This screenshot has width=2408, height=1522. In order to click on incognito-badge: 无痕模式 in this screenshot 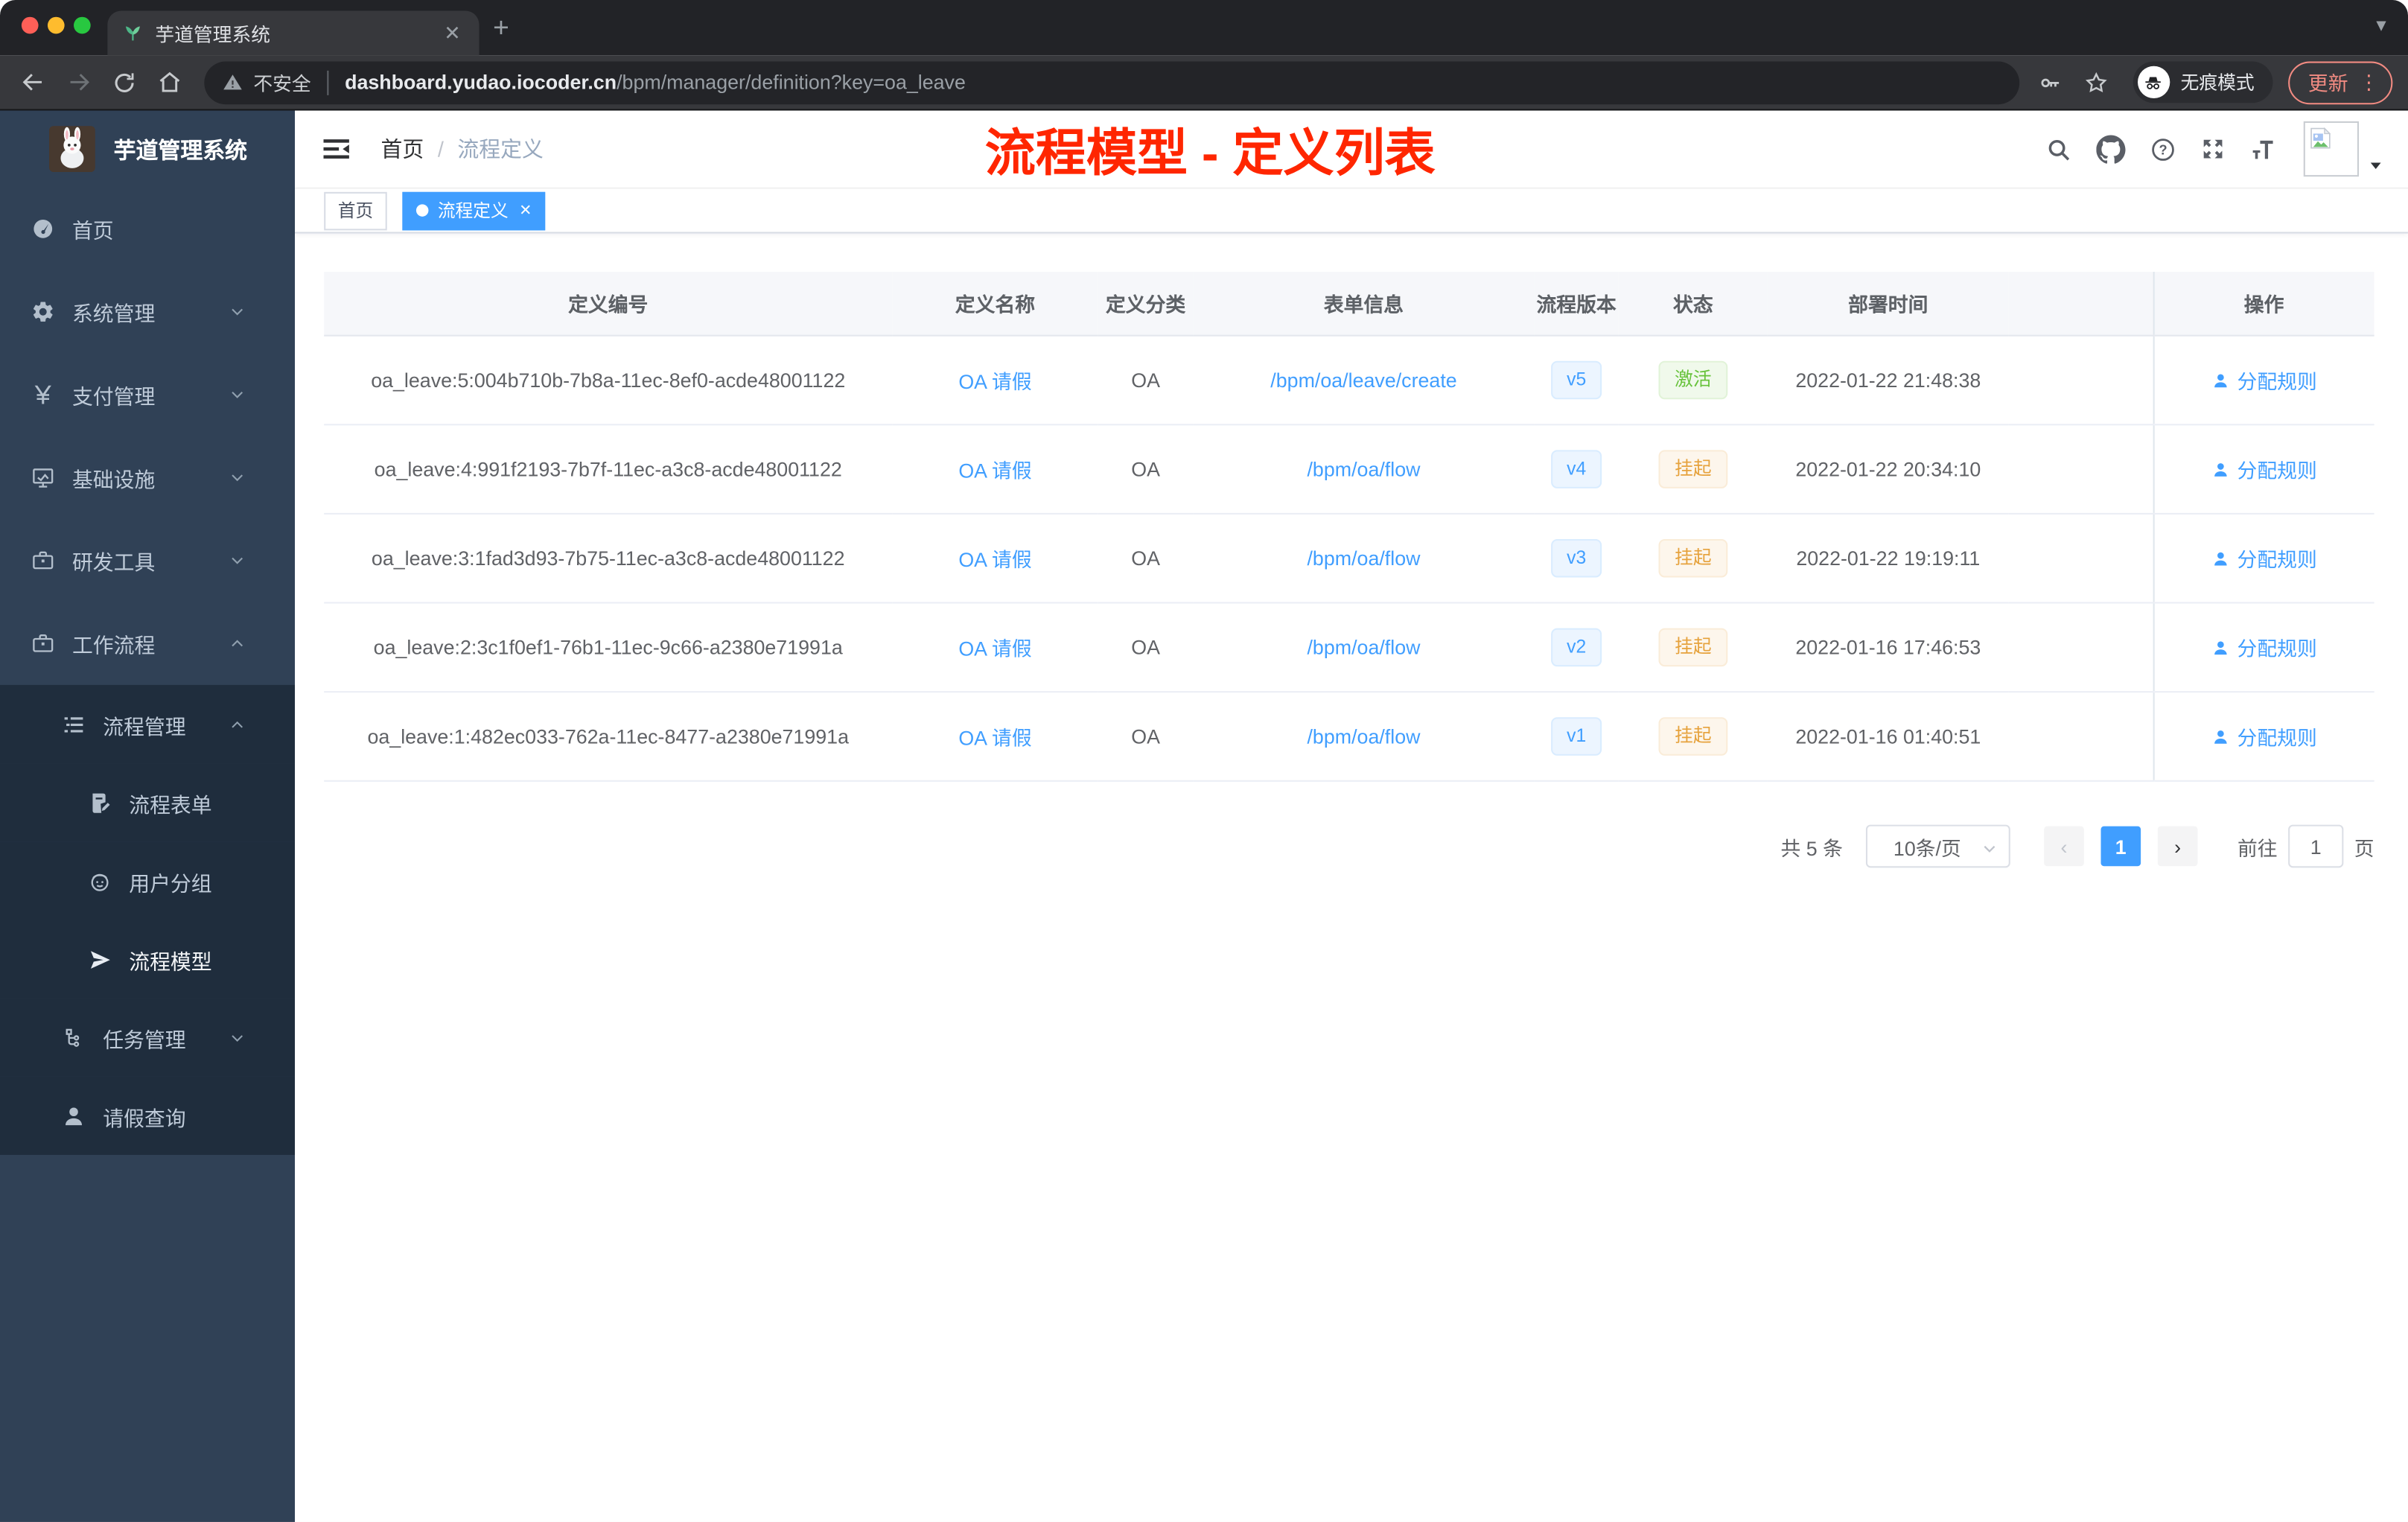, I will do `click(2203, 82)`.